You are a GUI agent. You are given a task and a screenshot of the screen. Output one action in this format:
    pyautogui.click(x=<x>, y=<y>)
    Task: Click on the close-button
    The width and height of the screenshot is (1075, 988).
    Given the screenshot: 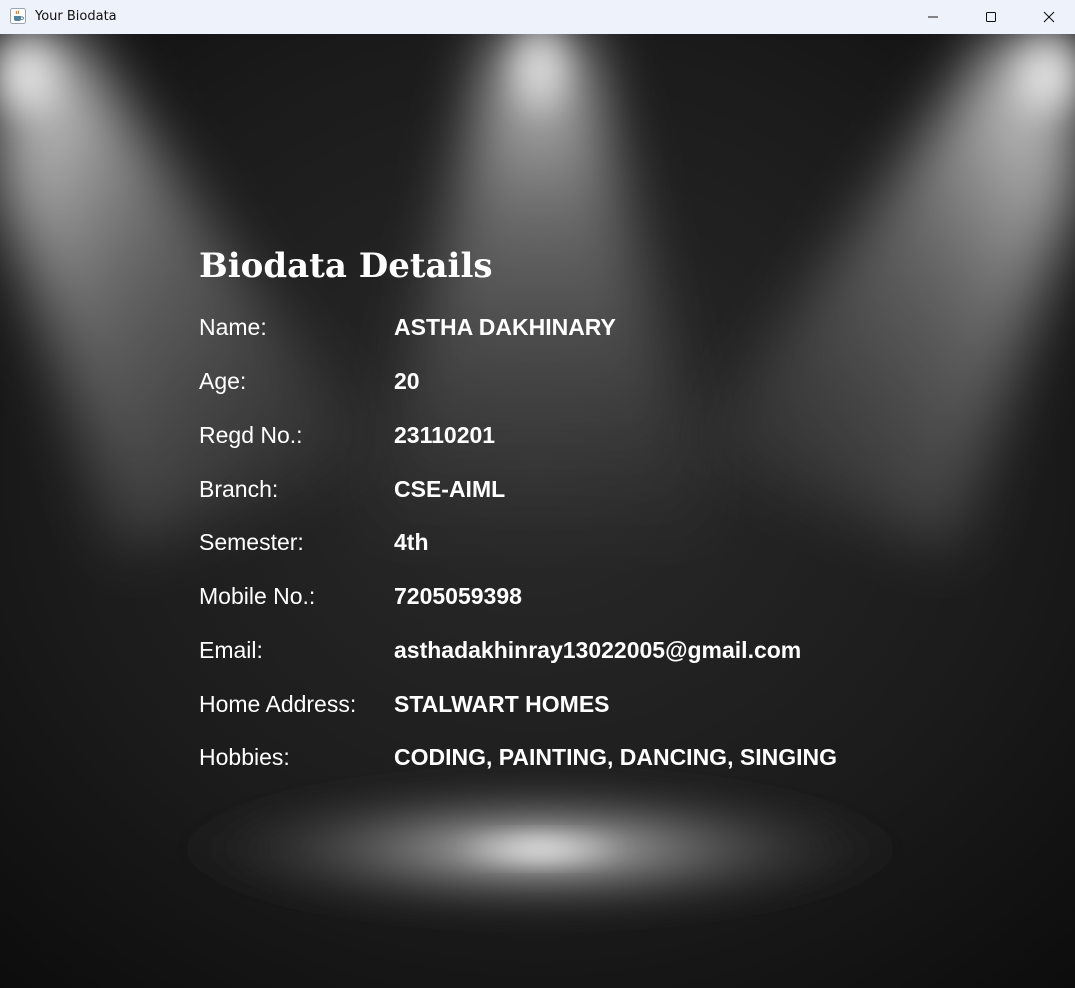 What is the action you would take?
    pyautogui.click(x=1047, y=17)
    